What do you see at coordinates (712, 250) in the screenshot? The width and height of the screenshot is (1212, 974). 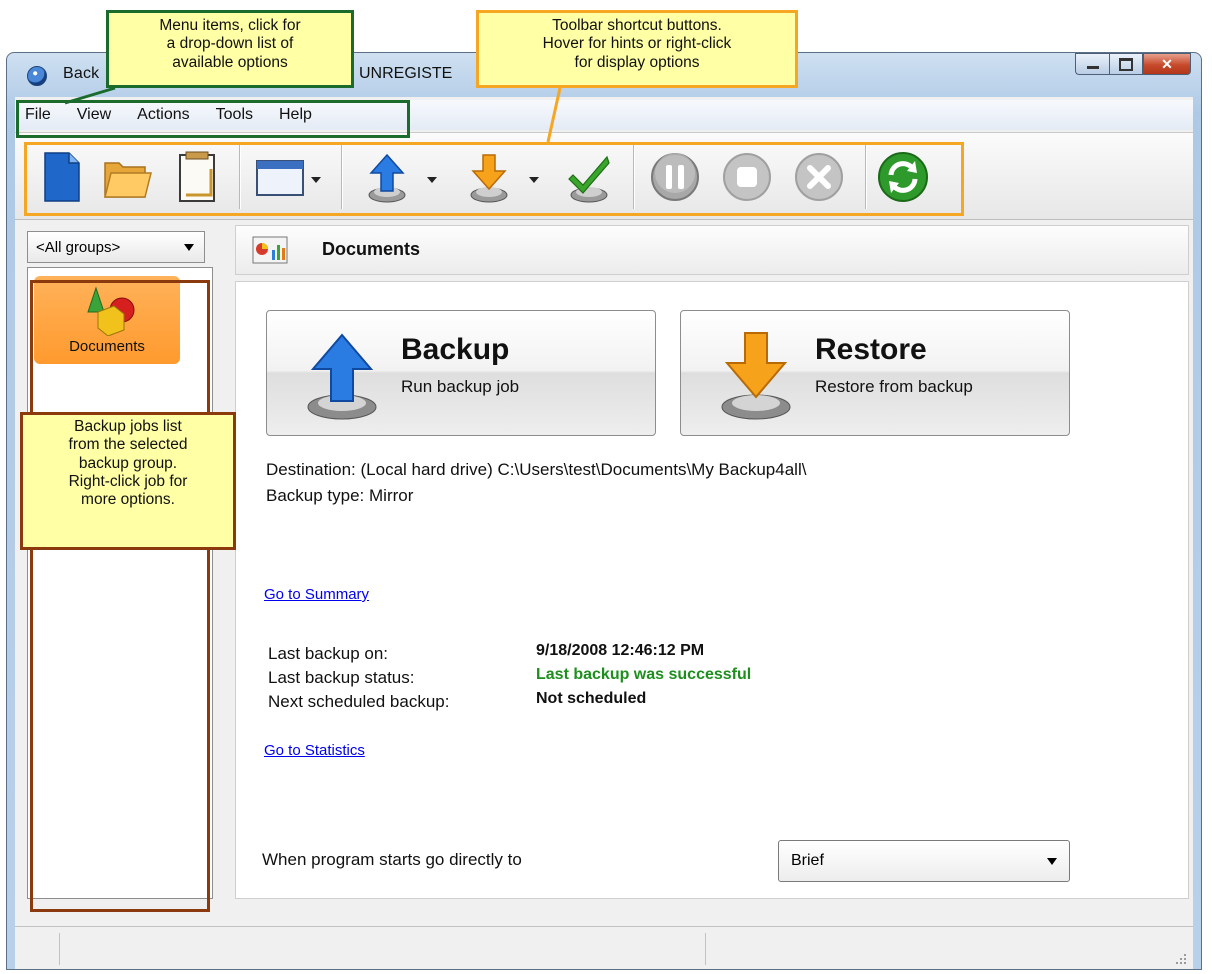 I see `job-header: Documents` at bounding box center [712, 250].